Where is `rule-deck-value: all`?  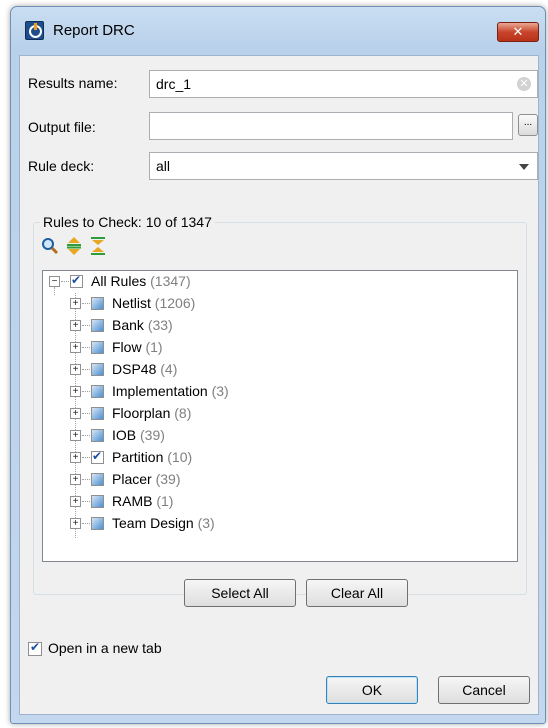 rule-deck-value: all is located at coordinates (163, 166).